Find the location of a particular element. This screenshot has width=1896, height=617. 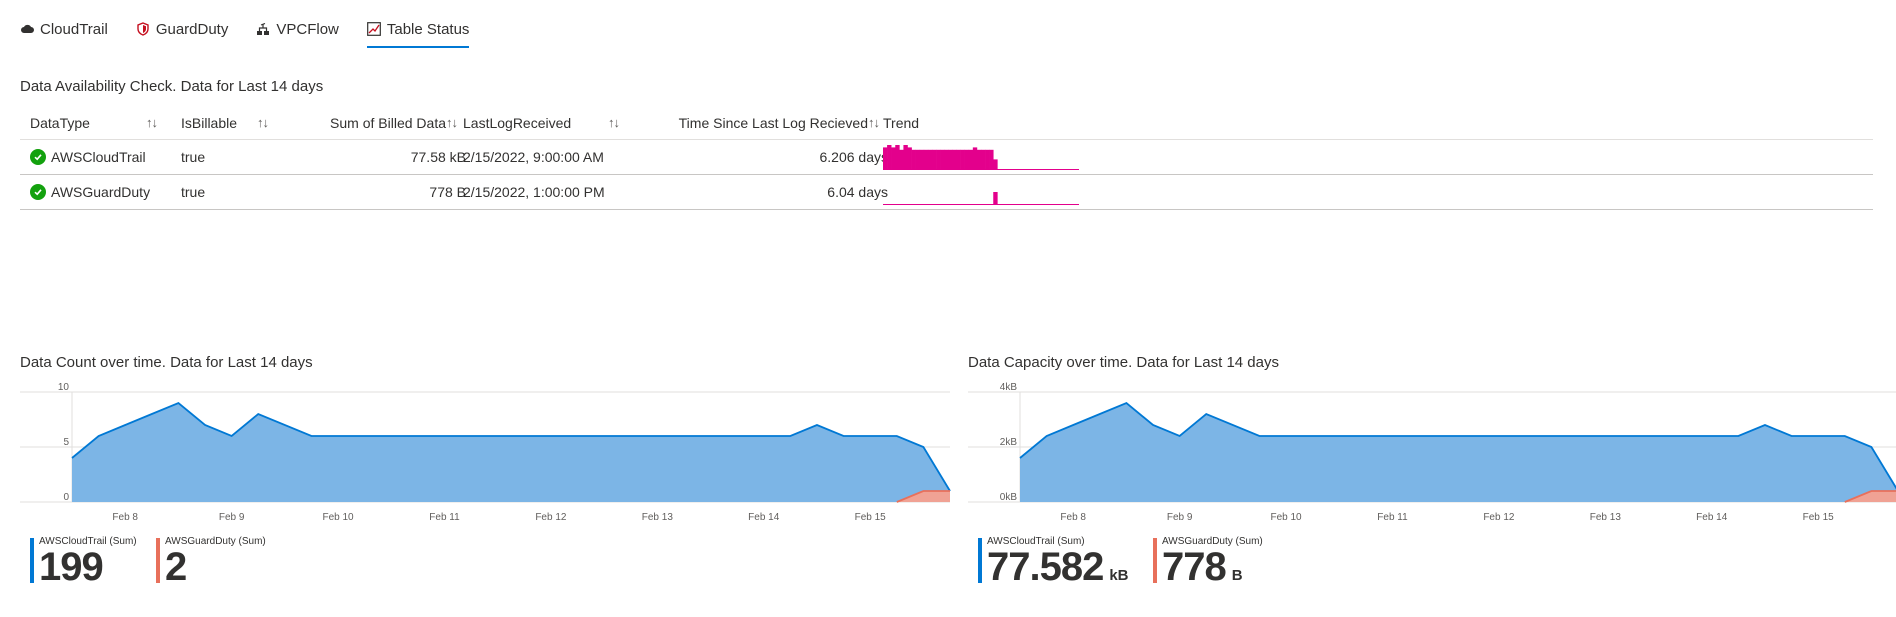

col-header-since: Time Since Last Log Recieved is located at coordinates (754, 122).